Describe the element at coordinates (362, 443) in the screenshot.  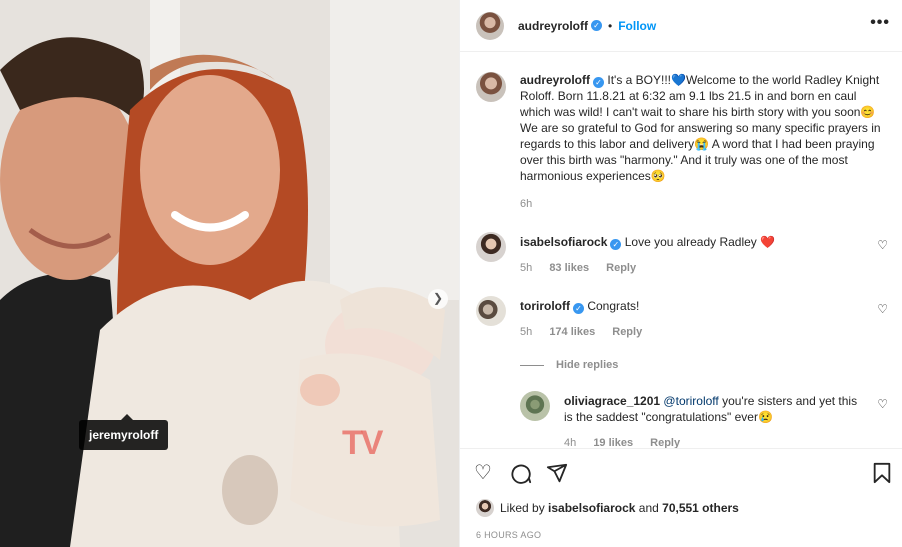
I see `watermark-logo: TV` at that location.